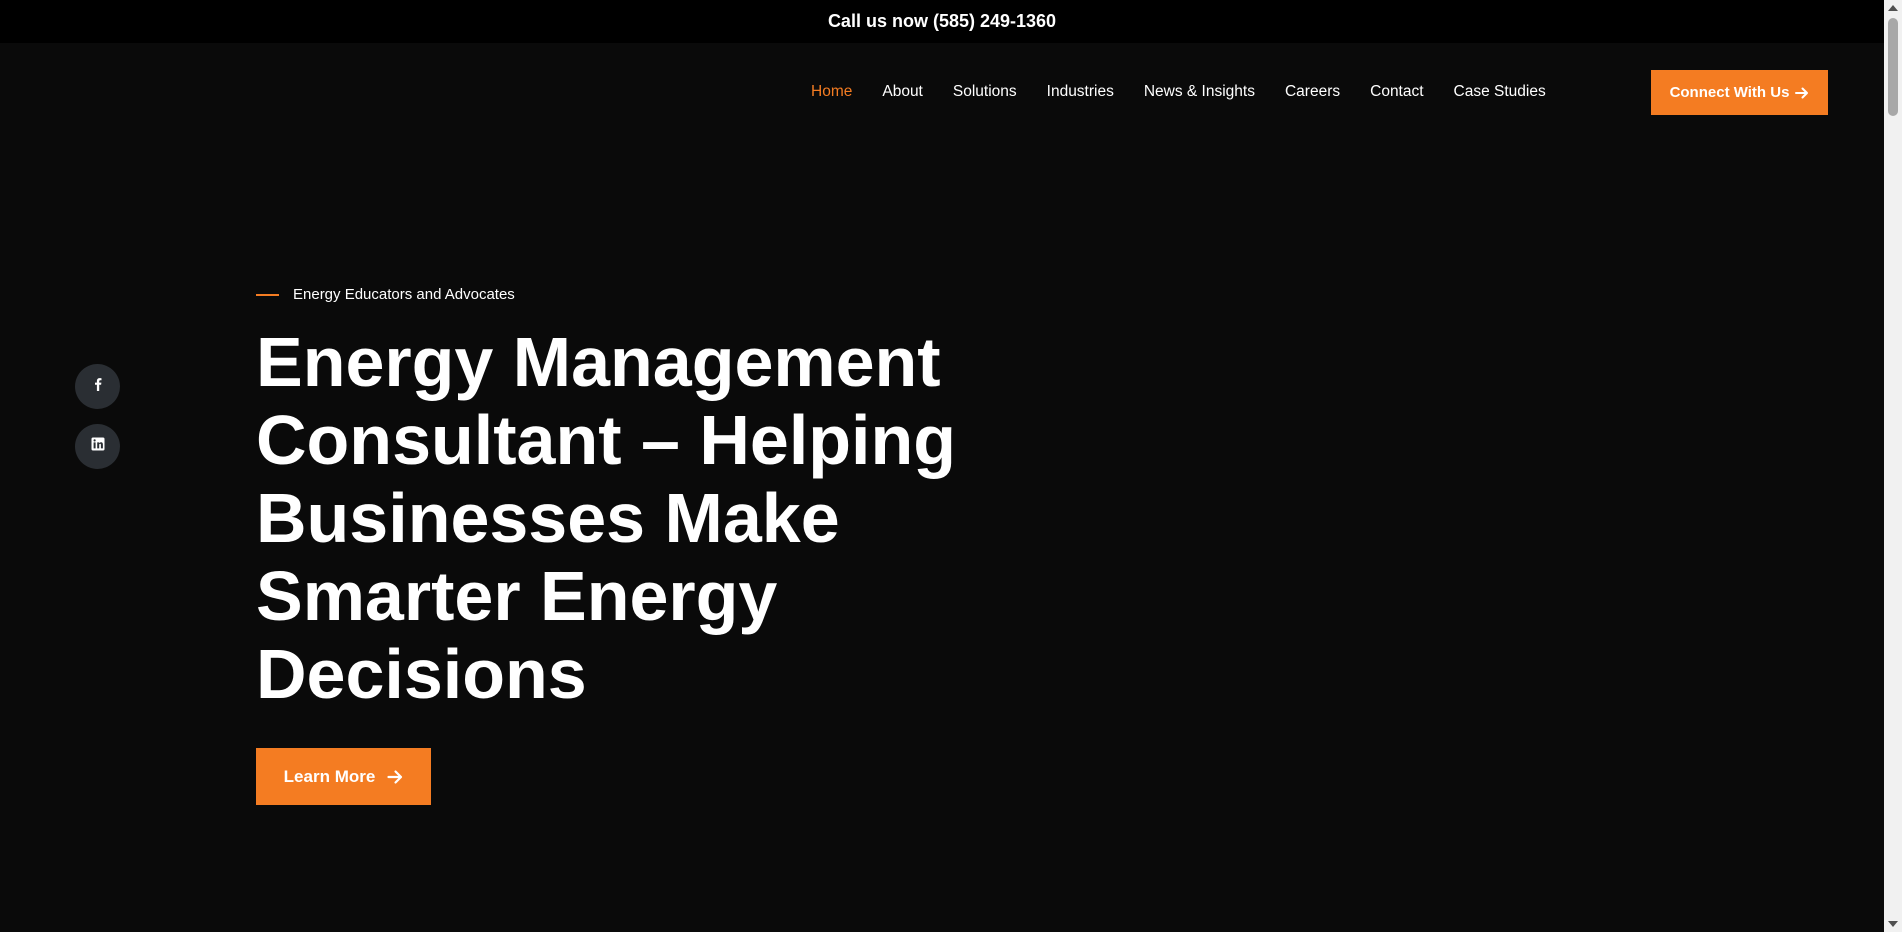 The height and width of the screenshot is (932, 1902). What do you see at coordinates (1080, 92) in the screenshot?
I see `nav-item-industries: Industries` at bounding box center [1080, 92].